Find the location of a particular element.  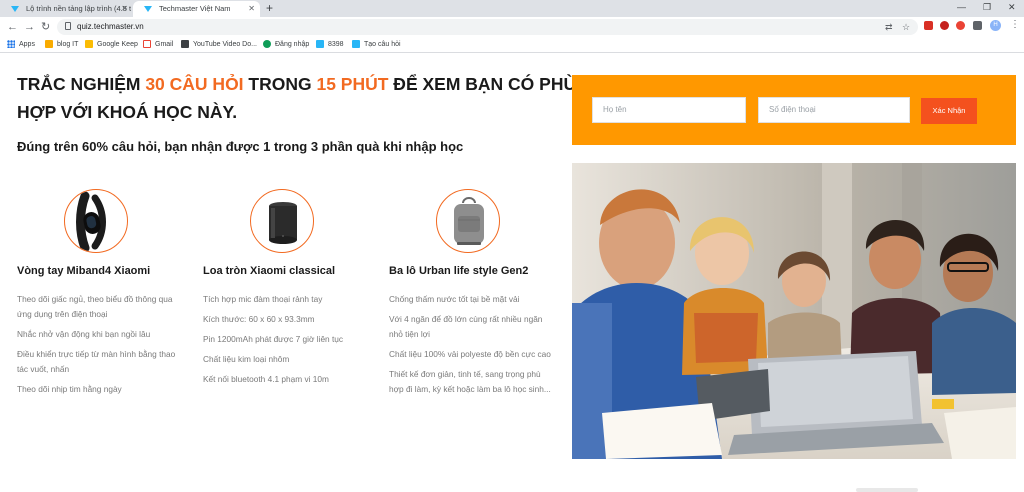

play-icon is located at coordinates (185, 44).